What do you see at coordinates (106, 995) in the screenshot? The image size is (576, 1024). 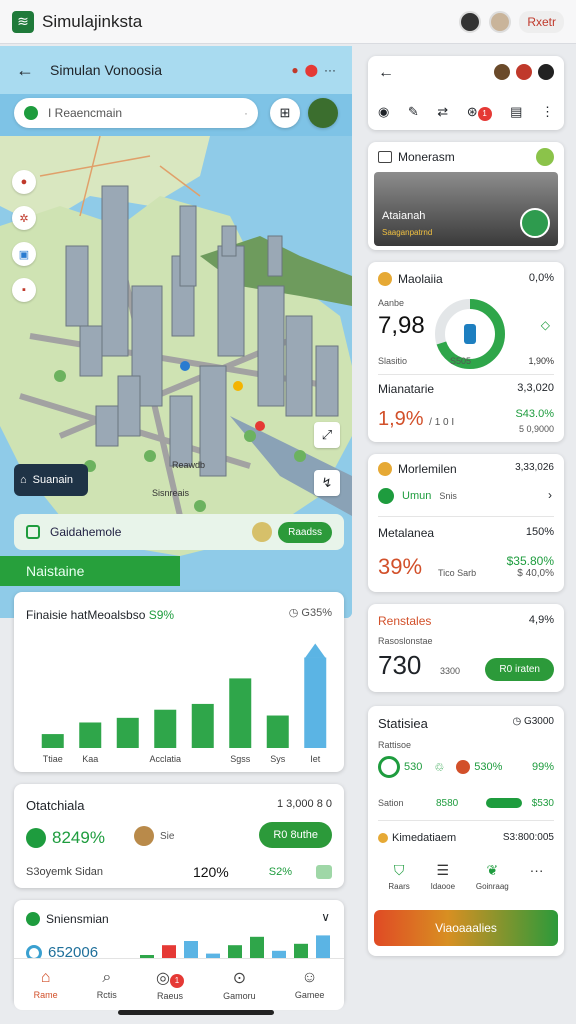 I see `nav-label: Rctis` at bounding box center [106, 995].